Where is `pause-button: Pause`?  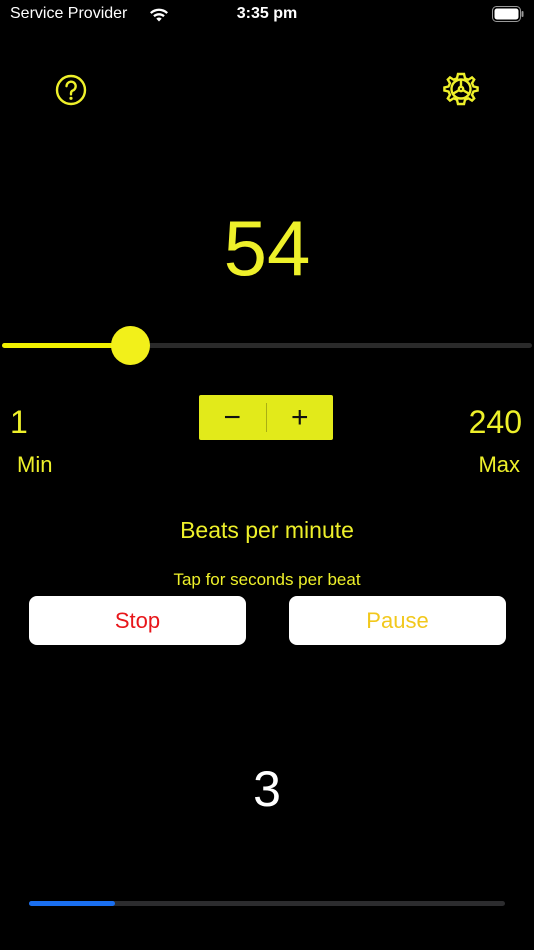 pause-button: Pause is located at coordinates (397, 620).